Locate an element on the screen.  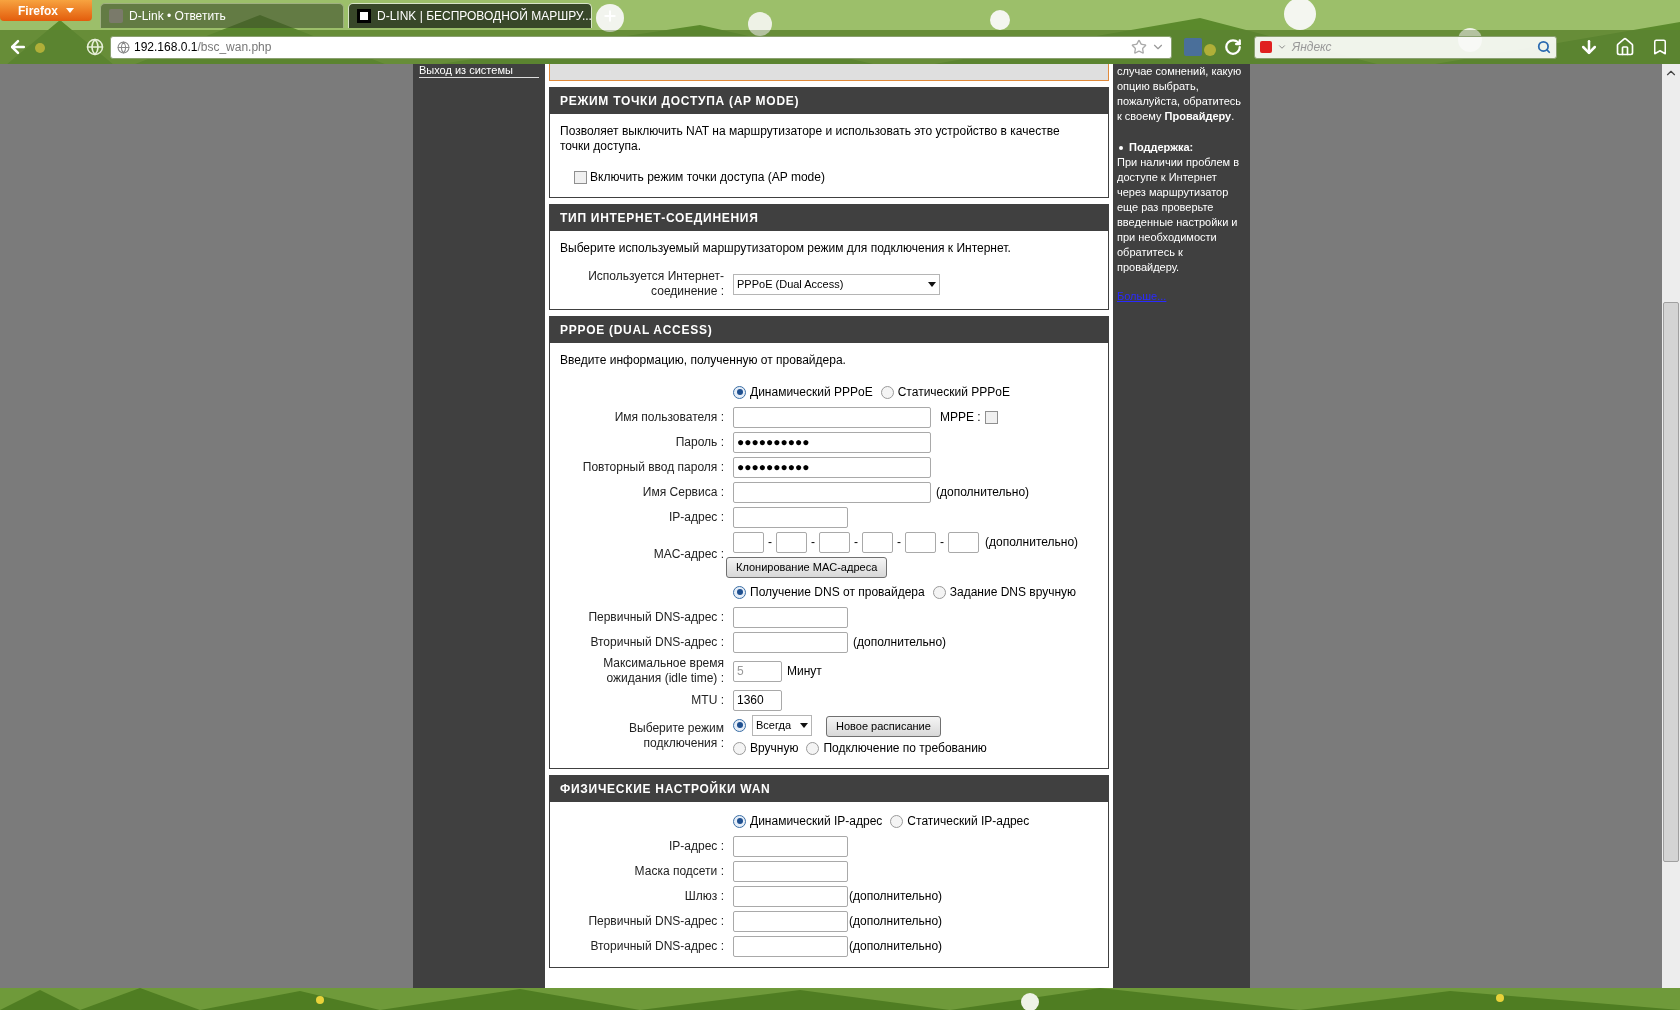
input-field: 1360 is located at coordinates (757, 700).